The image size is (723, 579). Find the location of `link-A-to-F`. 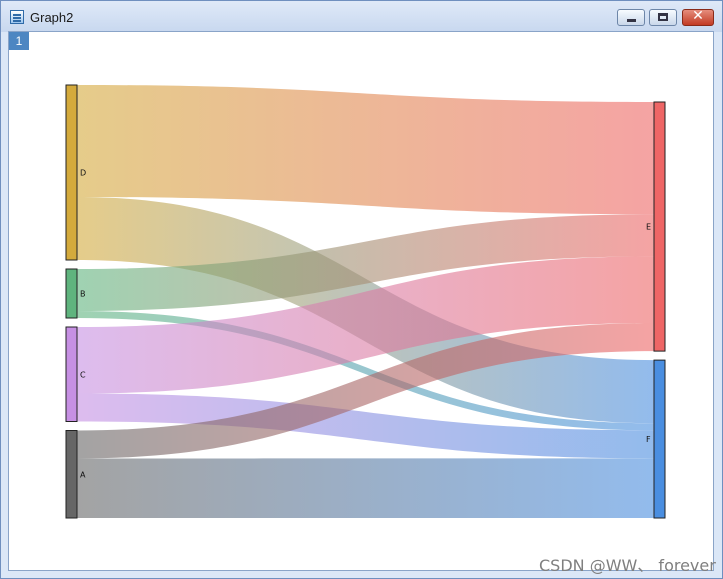

link-A-to-F is located at coordinates (365, 488).